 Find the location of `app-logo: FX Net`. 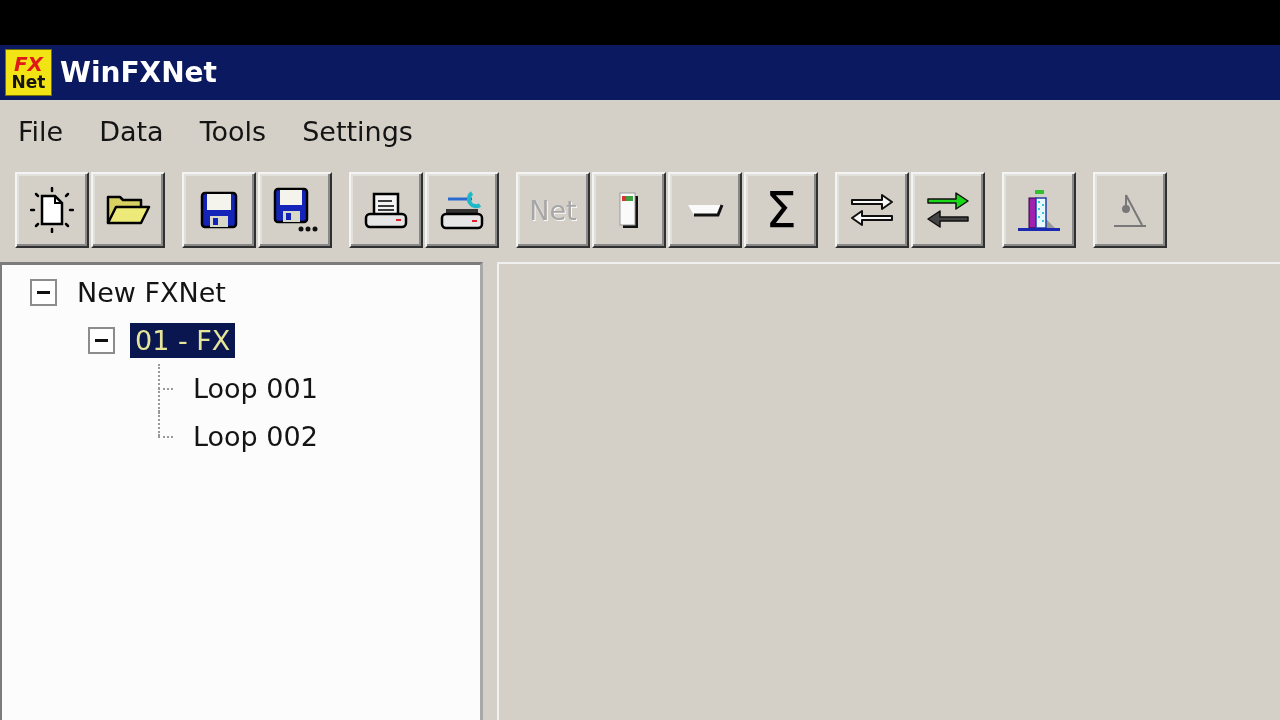

app-logo: FX Net is located at coordinates (28, 72).